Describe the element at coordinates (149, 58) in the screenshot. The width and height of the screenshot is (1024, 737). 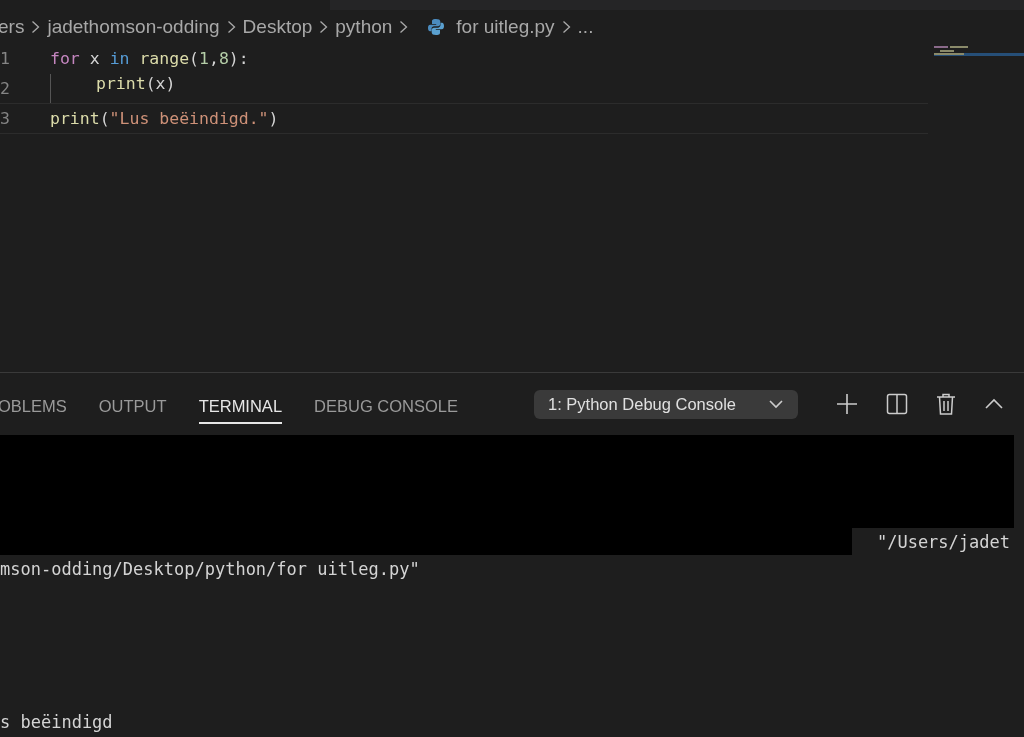
I see `code-line: for x in range(1,8):` at that location.